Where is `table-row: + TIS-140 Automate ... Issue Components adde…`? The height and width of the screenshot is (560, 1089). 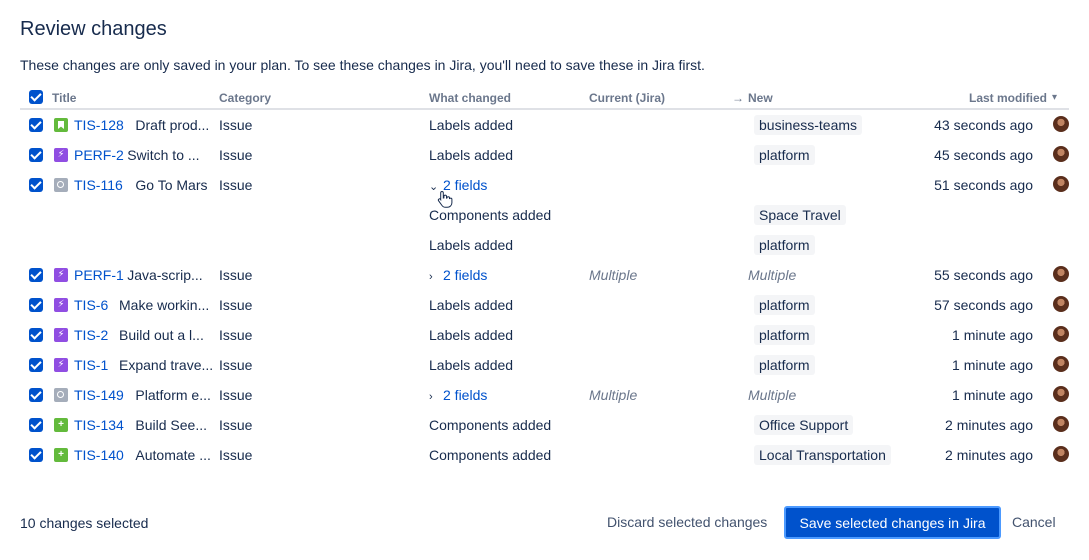
table-row: + TIS-140 Automate ... Issue Components adde… is located at coordinates (544, 455).